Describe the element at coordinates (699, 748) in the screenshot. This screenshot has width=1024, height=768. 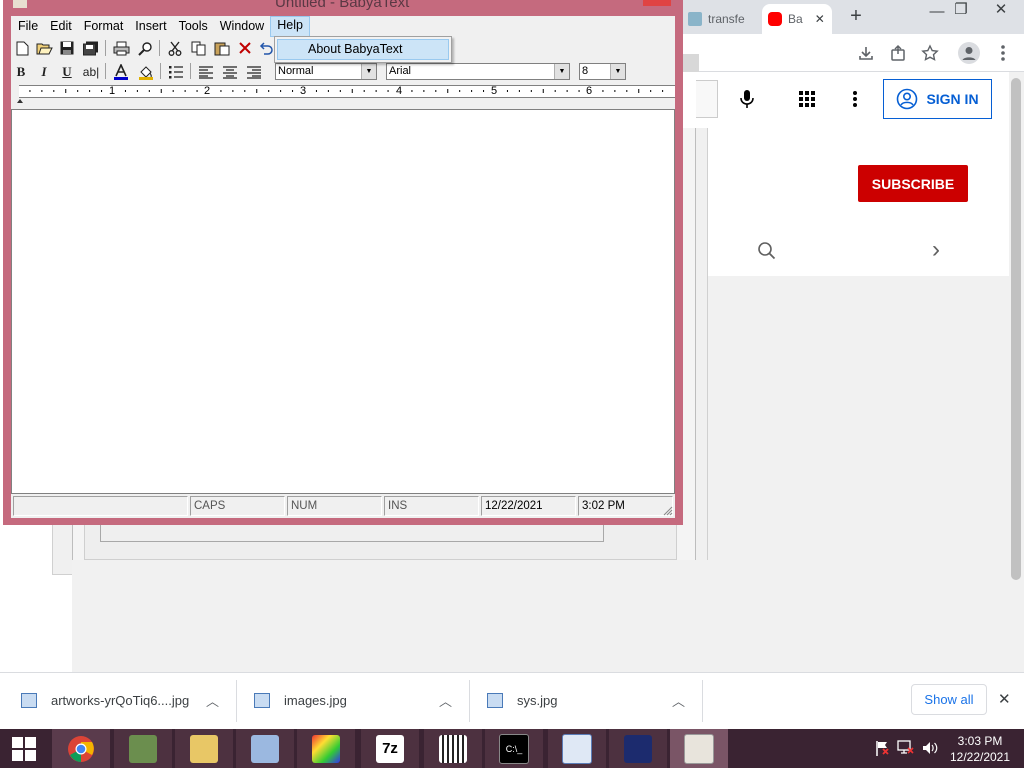
I see `taskbar-babyatext` at that location.